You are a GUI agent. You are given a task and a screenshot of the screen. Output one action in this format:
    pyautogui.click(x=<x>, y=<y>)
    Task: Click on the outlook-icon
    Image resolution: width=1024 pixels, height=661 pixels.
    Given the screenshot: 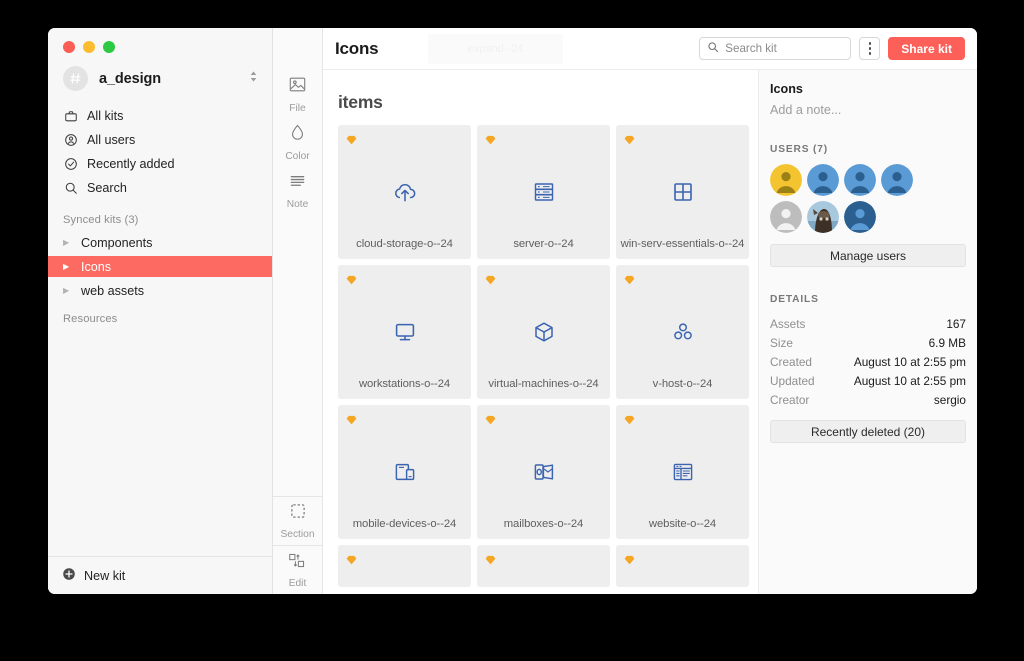 What is the action you would take?
    pyautogui.click(x=544, y=472)
    